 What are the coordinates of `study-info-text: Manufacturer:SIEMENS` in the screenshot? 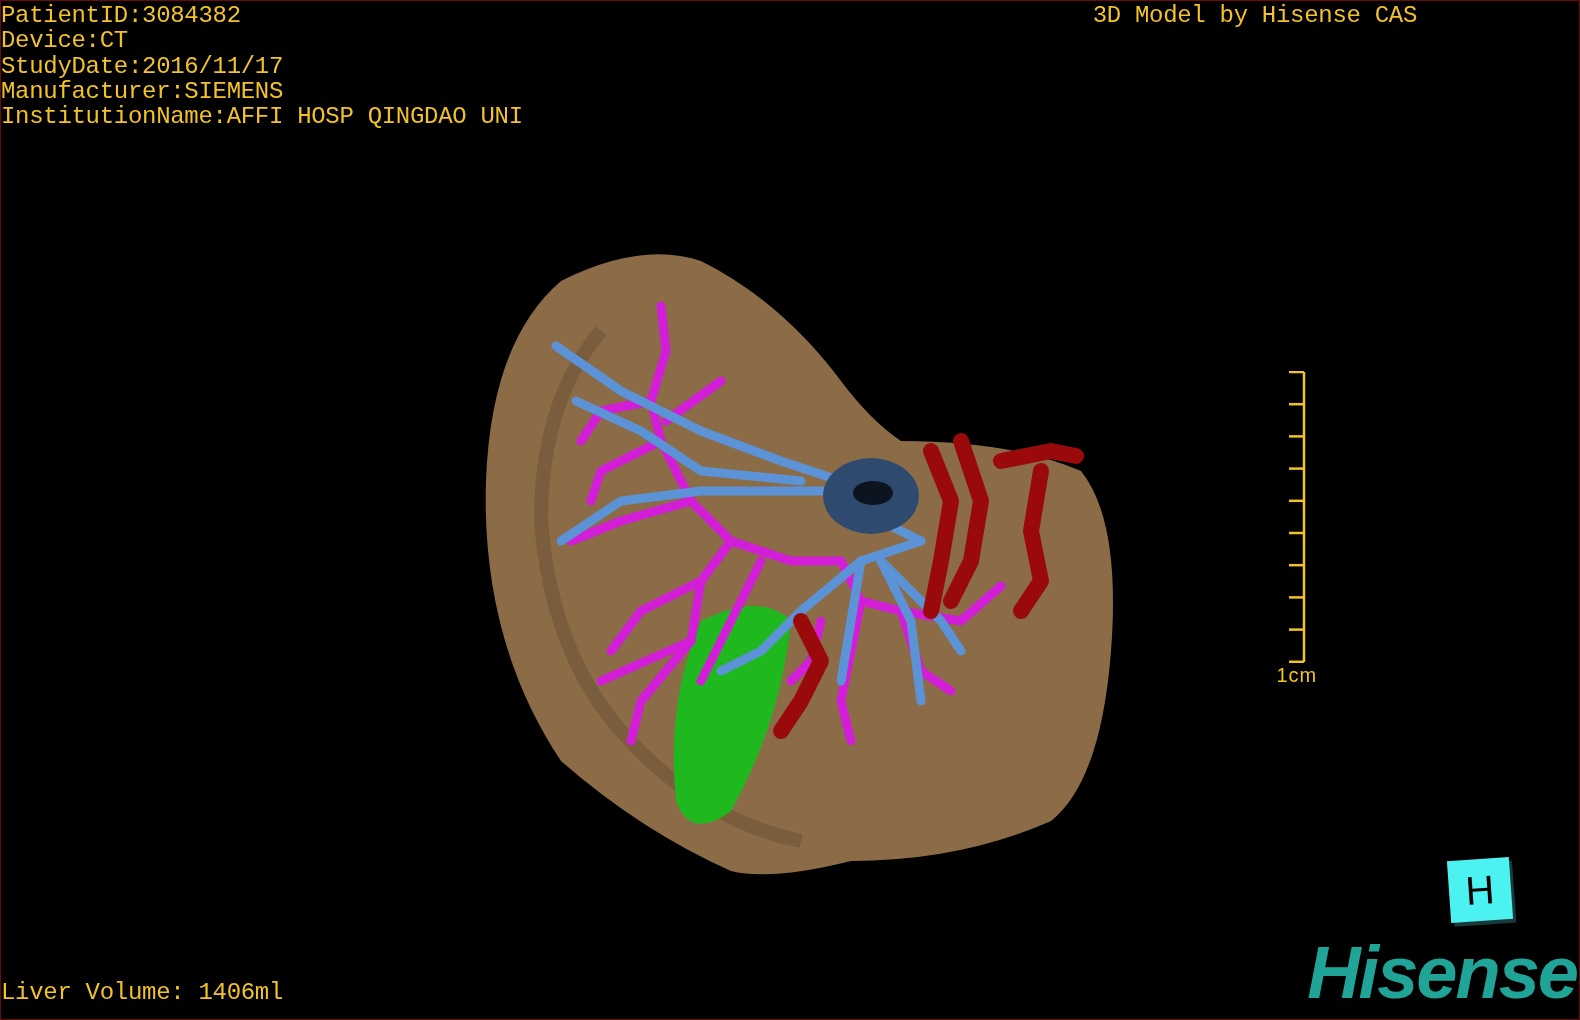 It's located at (143, 91).